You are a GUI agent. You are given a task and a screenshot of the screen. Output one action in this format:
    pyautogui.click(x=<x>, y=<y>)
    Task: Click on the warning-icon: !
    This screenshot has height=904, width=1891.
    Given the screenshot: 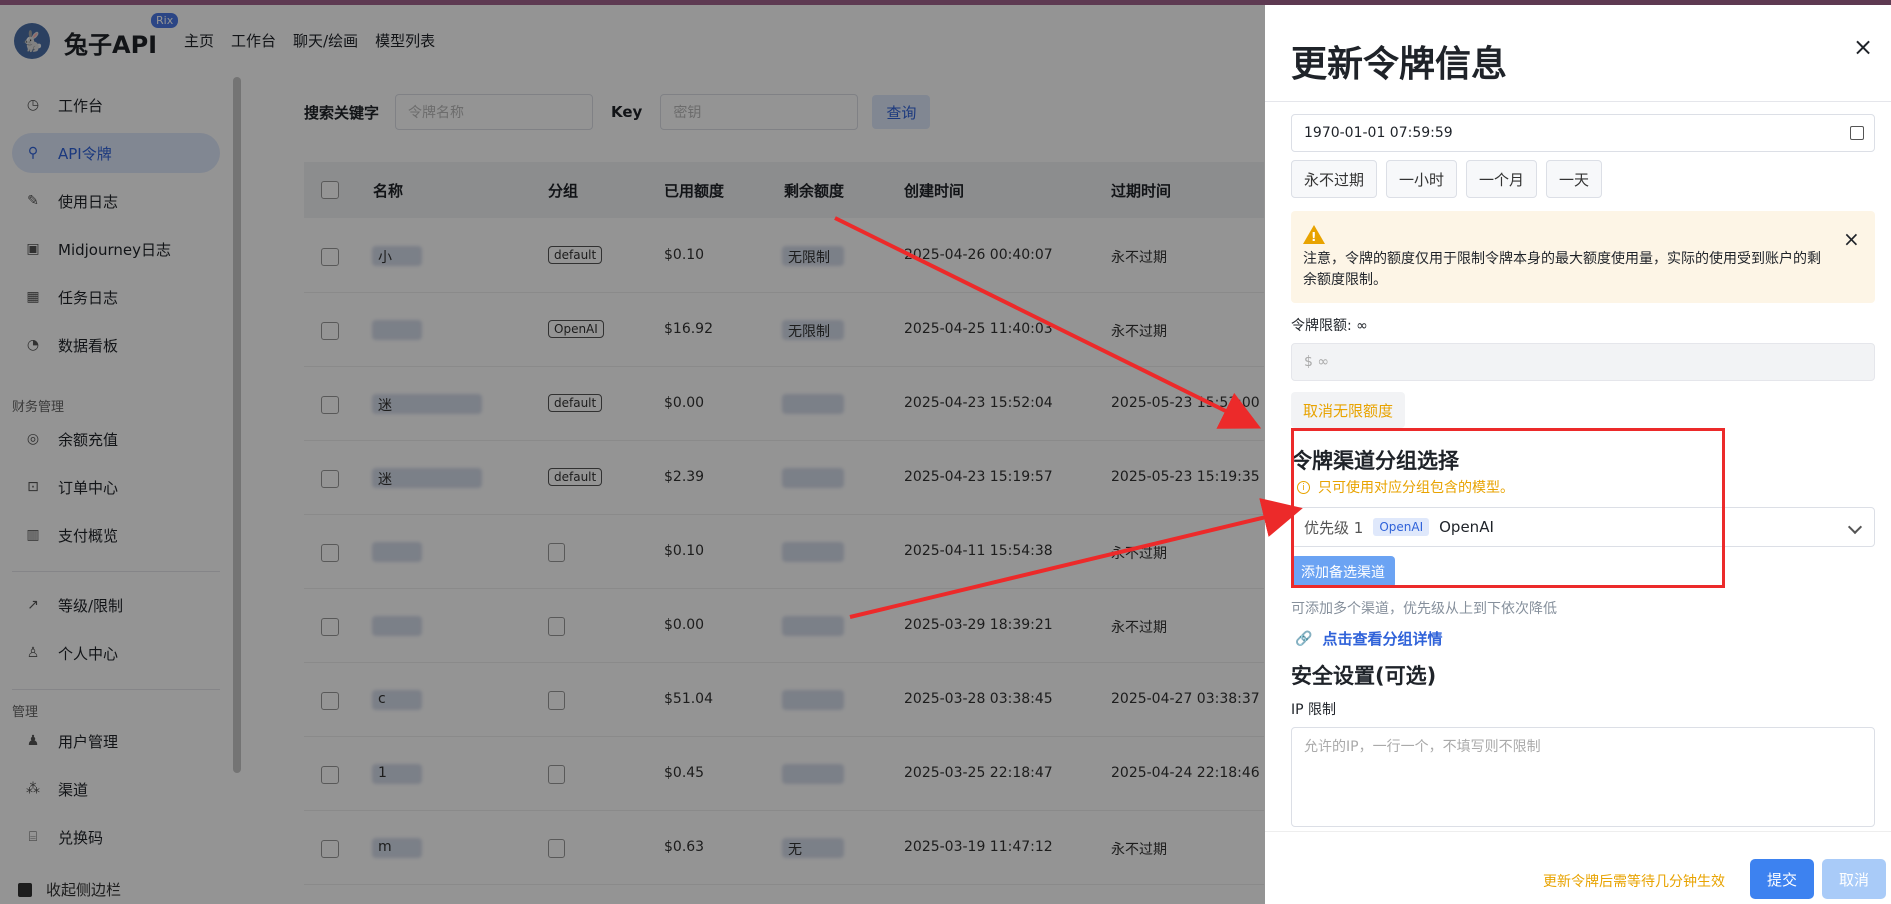 What is the action you would take?
    pyautogui.click(x=1314, y=234)
    